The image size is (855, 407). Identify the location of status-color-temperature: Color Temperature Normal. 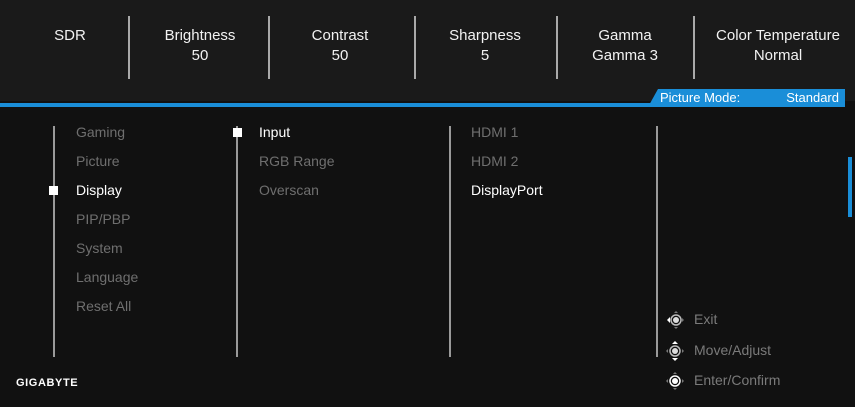
(778, 46).